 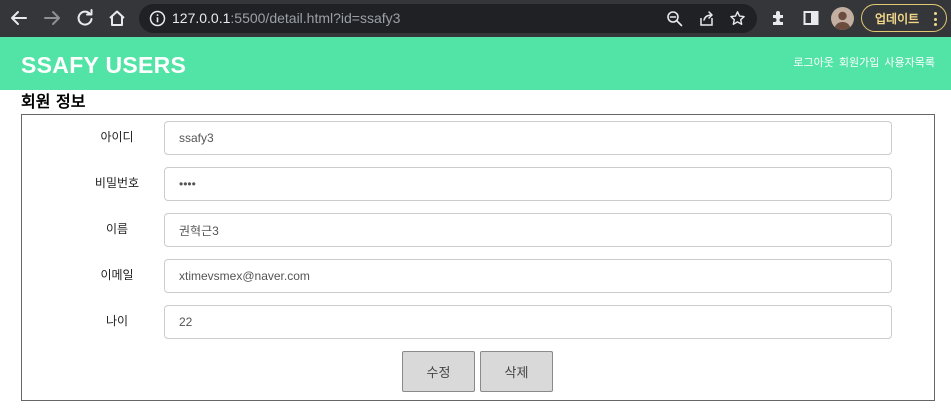 What do you see at coordinates (52, 18) in the screenshot?
I see `forward-arrow-icon` at bounding box center [52, 18].